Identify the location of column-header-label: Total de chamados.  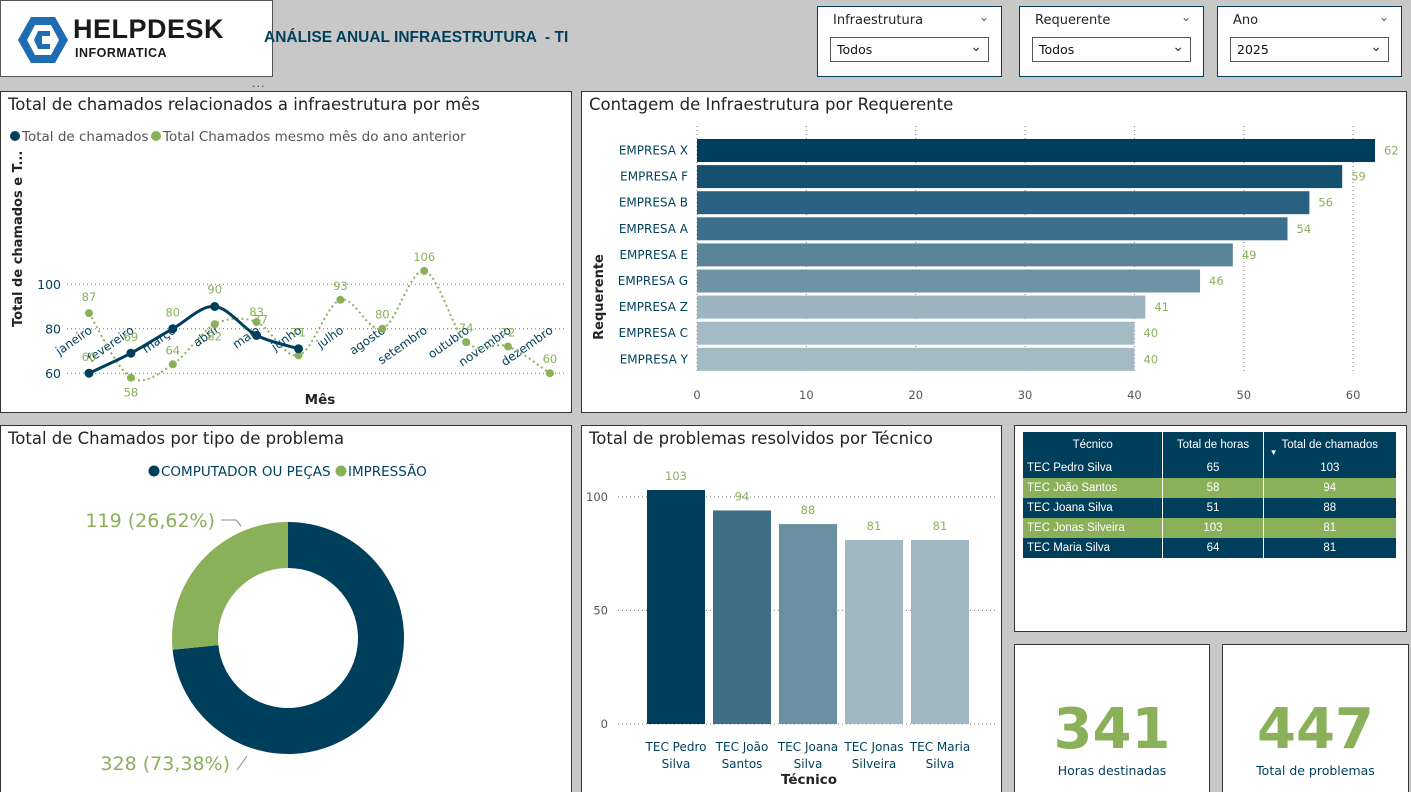
(1330, 445).